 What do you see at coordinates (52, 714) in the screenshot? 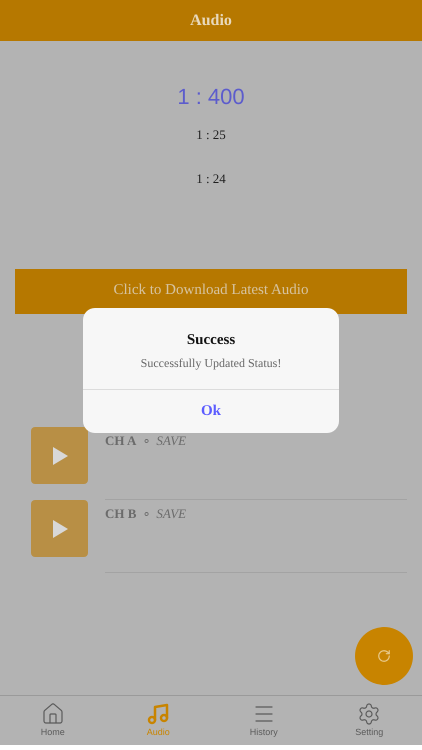
I see `home-icon` at bounding box center [52, 714].